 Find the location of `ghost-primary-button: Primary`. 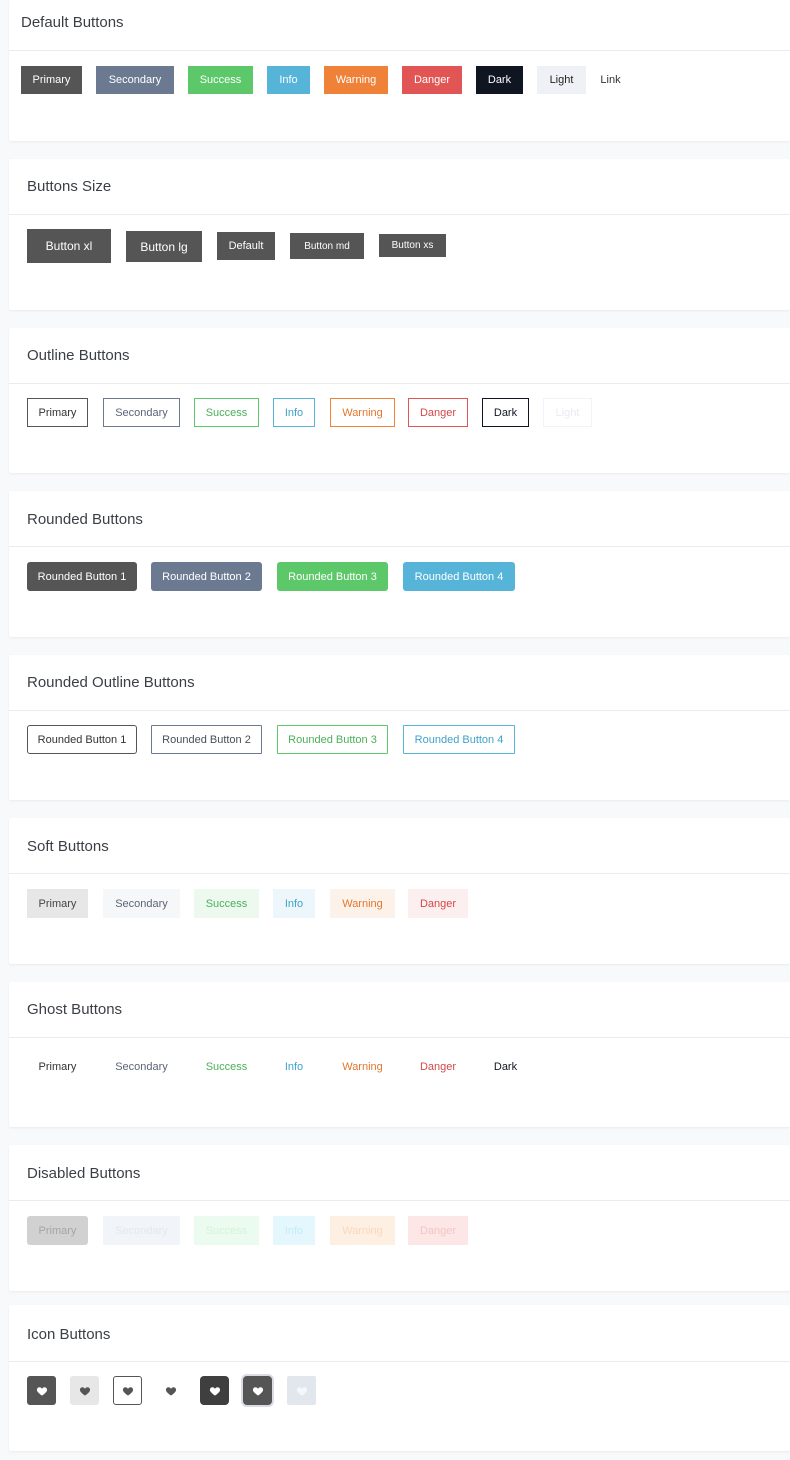

ghost-primary-button: Primary is located at coordinates (57, 1066).